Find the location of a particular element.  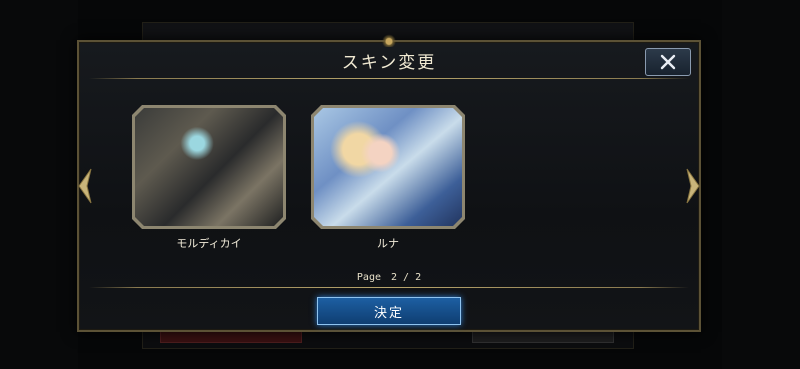

page-indicator: Page 2 / 2 is located at coordinates (389, 277).